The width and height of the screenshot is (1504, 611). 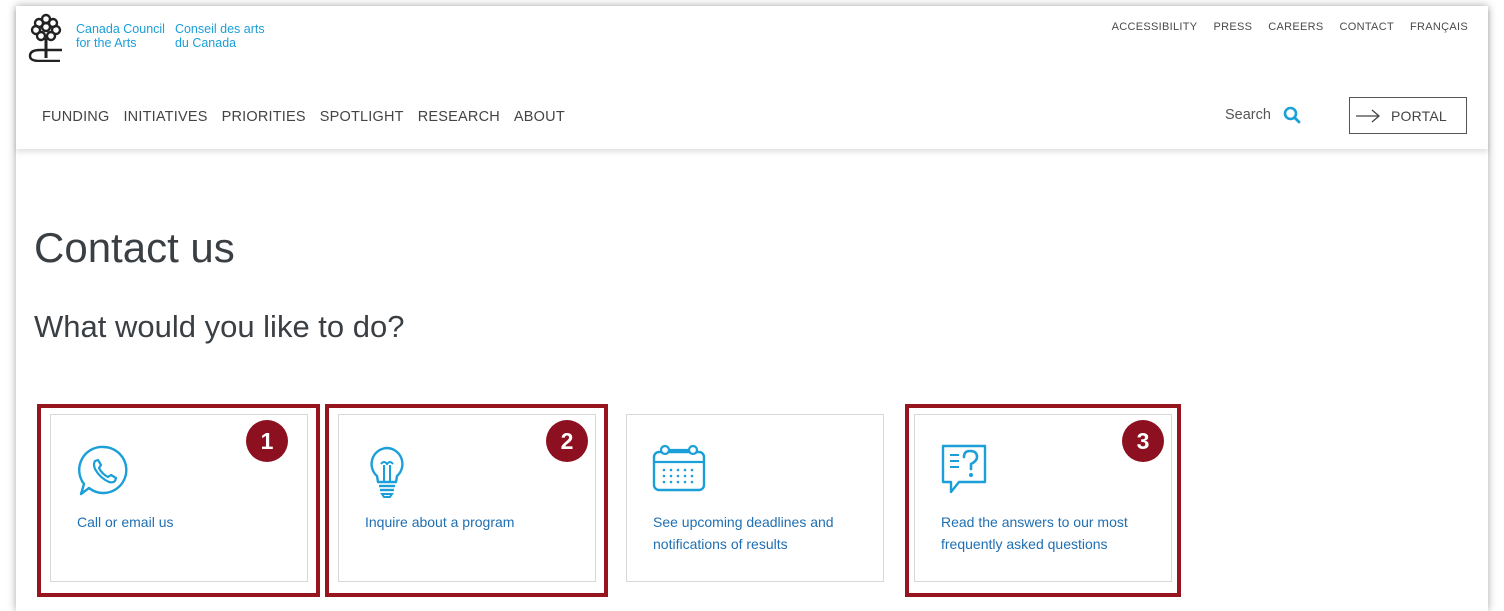 What do you see at coordinates (219, 29) in the screenshot?
I see `logo-fr-line1: Conseil des arts` at bounding box center [219, 29].